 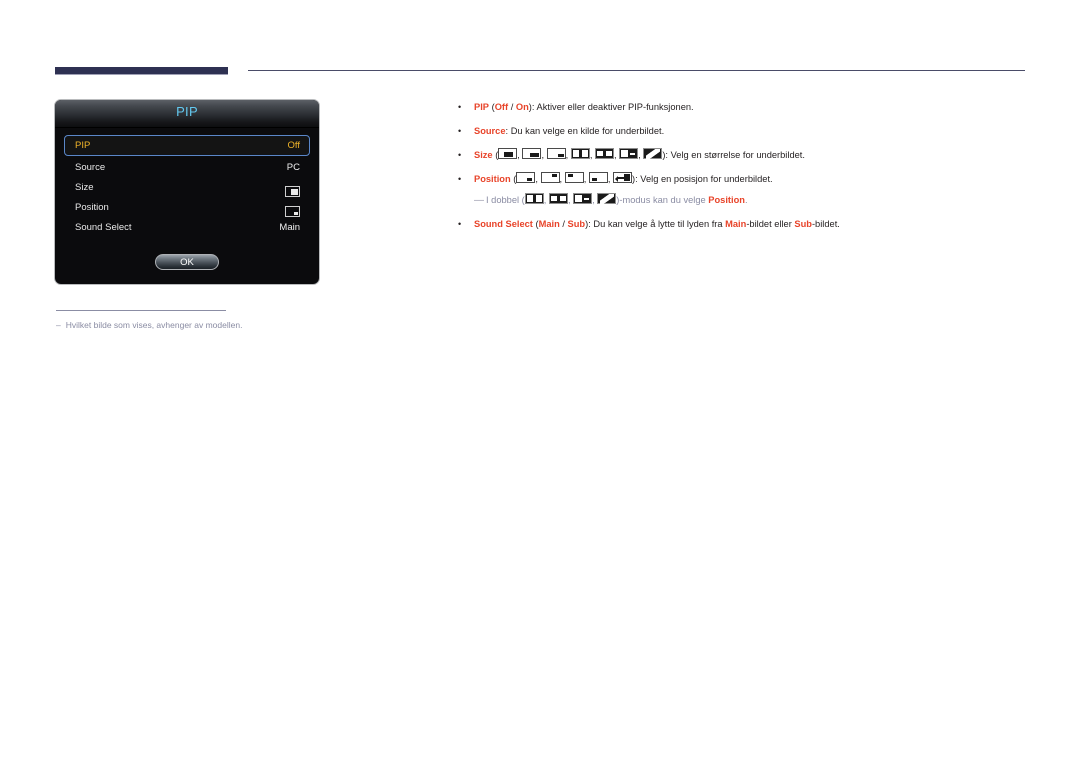 I want to click on text-fragment: : Du kan velge en kilde for underbildet., so click(x=585, y=131).